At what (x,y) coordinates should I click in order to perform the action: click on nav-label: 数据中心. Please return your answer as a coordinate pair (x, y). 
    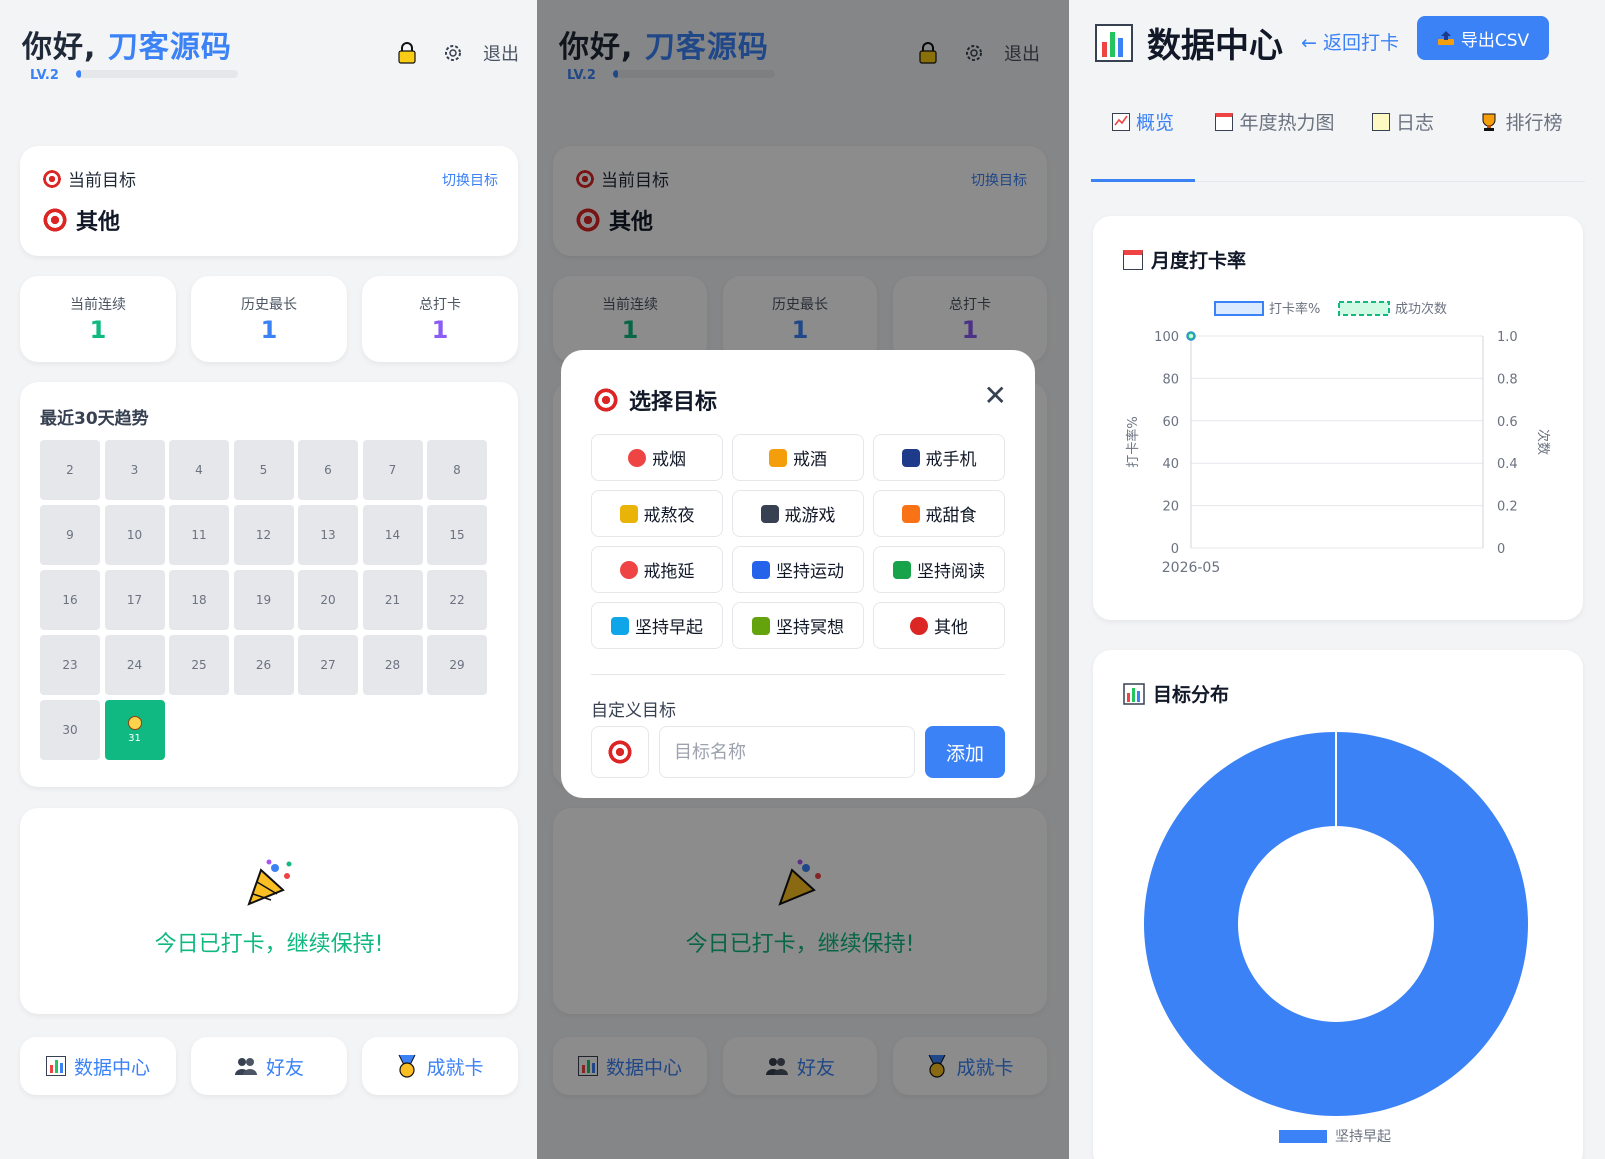
    Looking at the image, I should click on (111, 1067).